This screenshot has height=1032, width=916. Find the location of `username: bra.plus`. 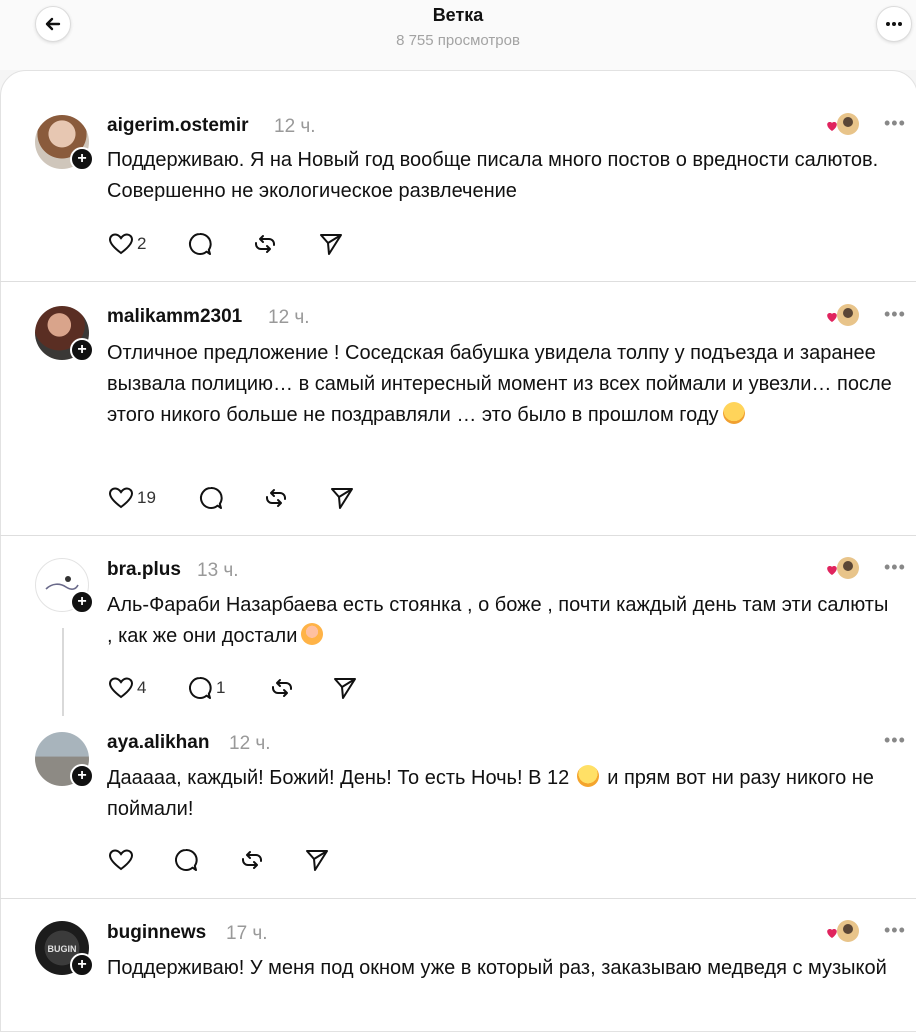

username: bra.plus is located at coordinates (144, 570).